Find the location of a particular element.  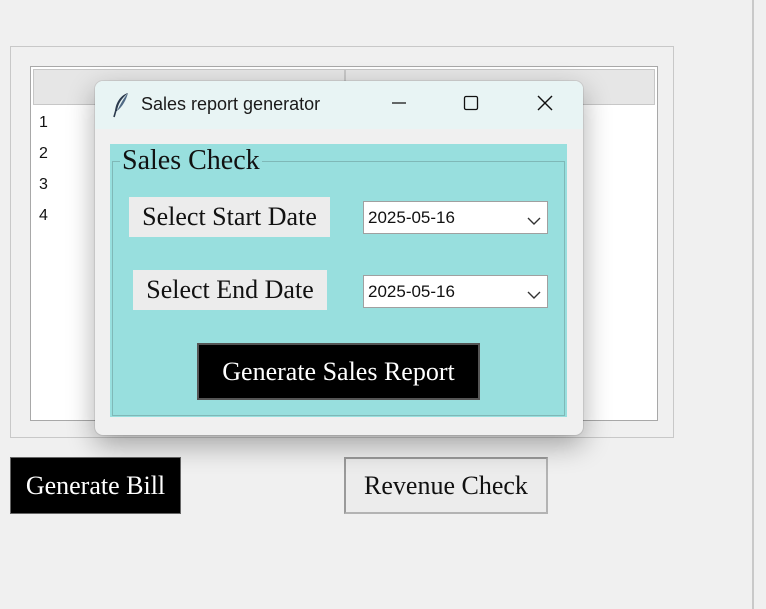

maximize-icon is located at coordinates (471, 105).